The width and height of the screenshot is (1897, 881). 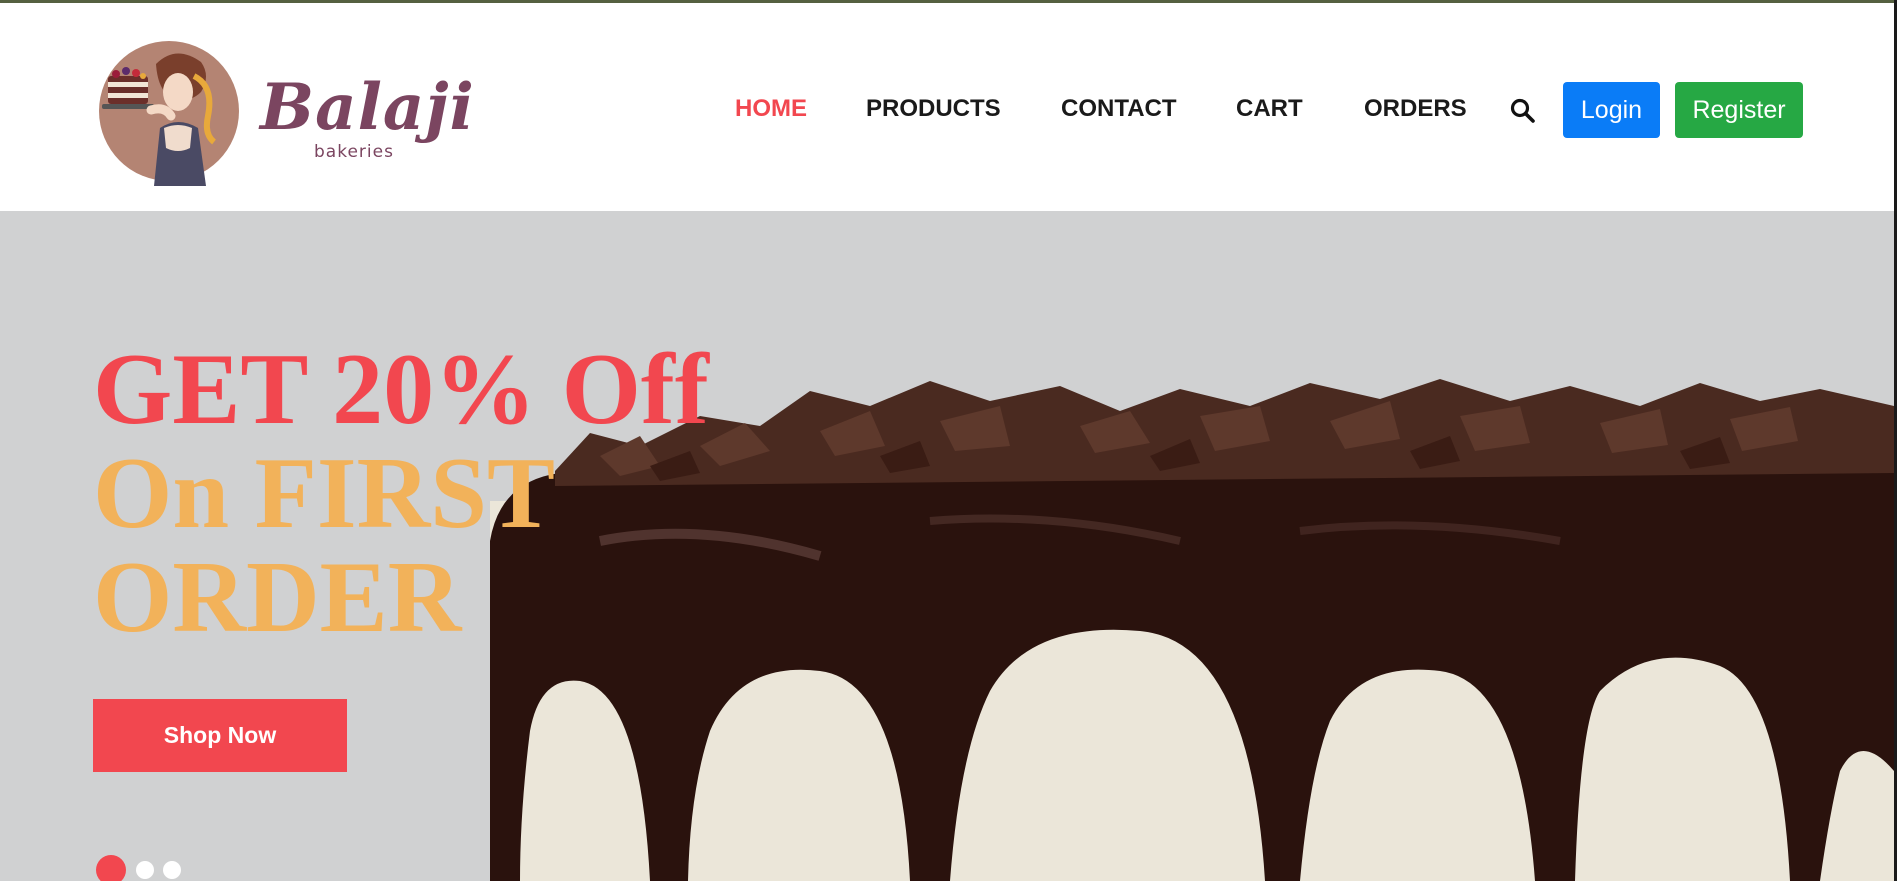 What do you see at coordinates (324, 493) in the screenshot?
I see `headline-line-2: On FIRST` at bounding box center [324, 493].